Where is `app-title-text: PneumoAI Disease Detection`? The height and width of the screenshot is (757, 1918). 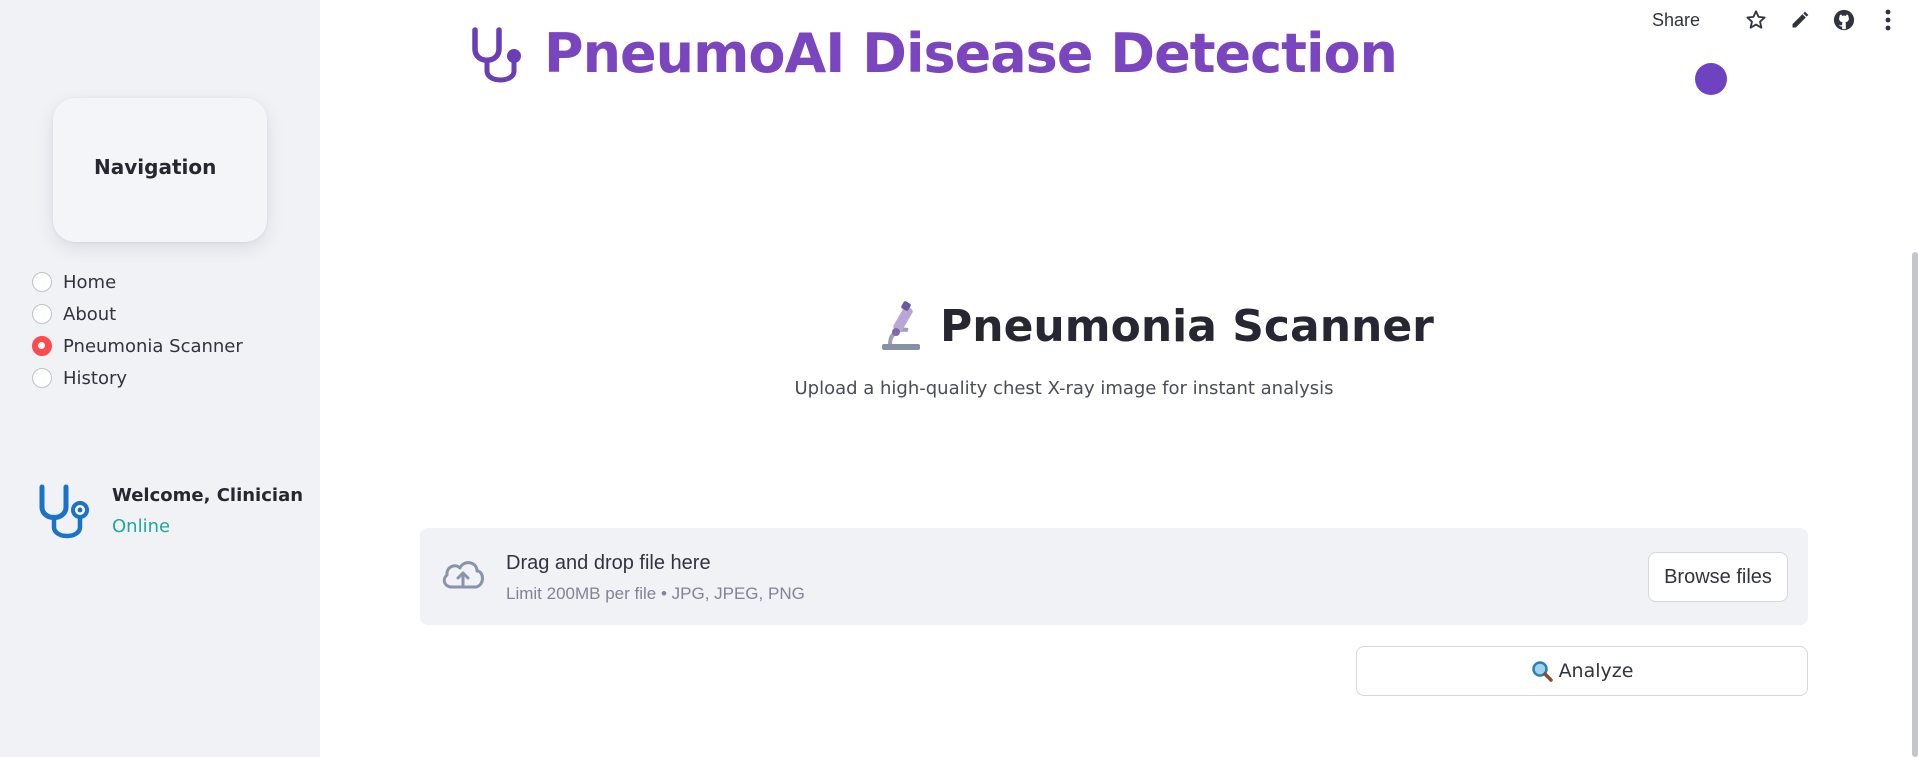 app-title-text: PneumoAI Disease Detection is located at coordinates (971, 53).